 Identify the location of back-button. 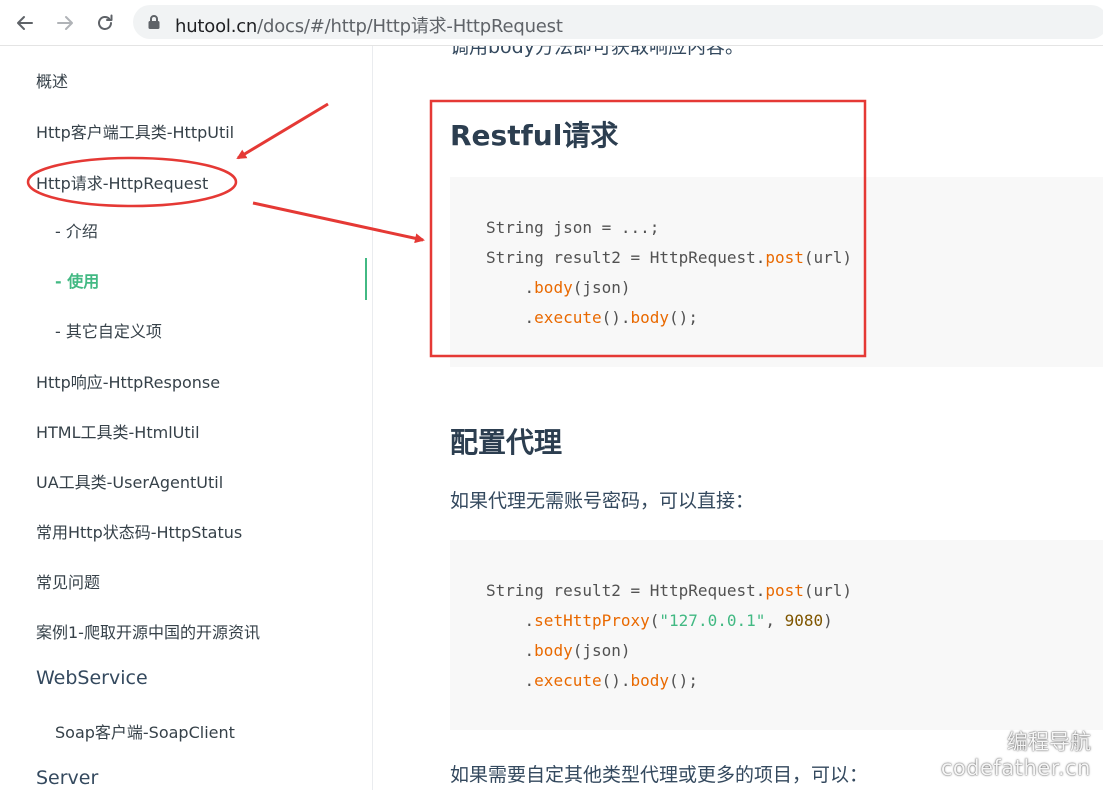
(25, 23).